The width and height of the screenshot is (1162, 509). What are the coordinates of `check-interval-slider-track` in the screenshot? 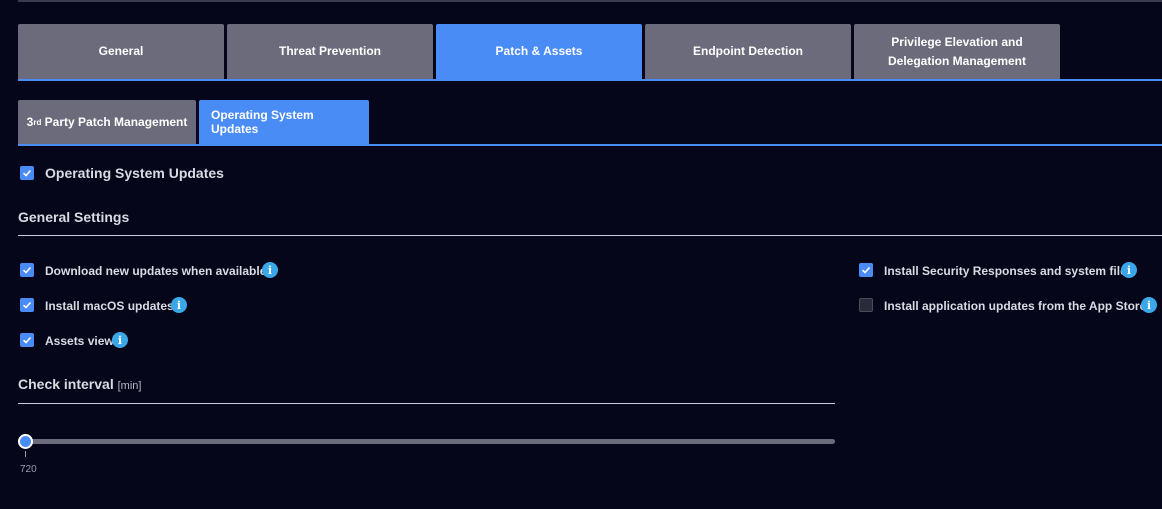 It's located at (429, 441).